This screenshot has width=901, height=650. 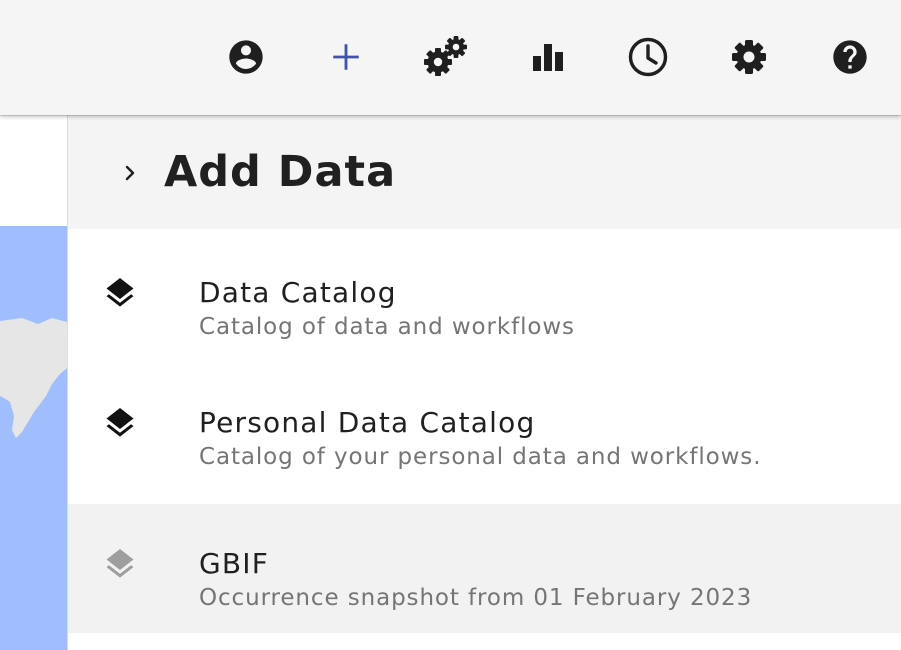 I want to click on workflow-button, so click(x=447, y=57).